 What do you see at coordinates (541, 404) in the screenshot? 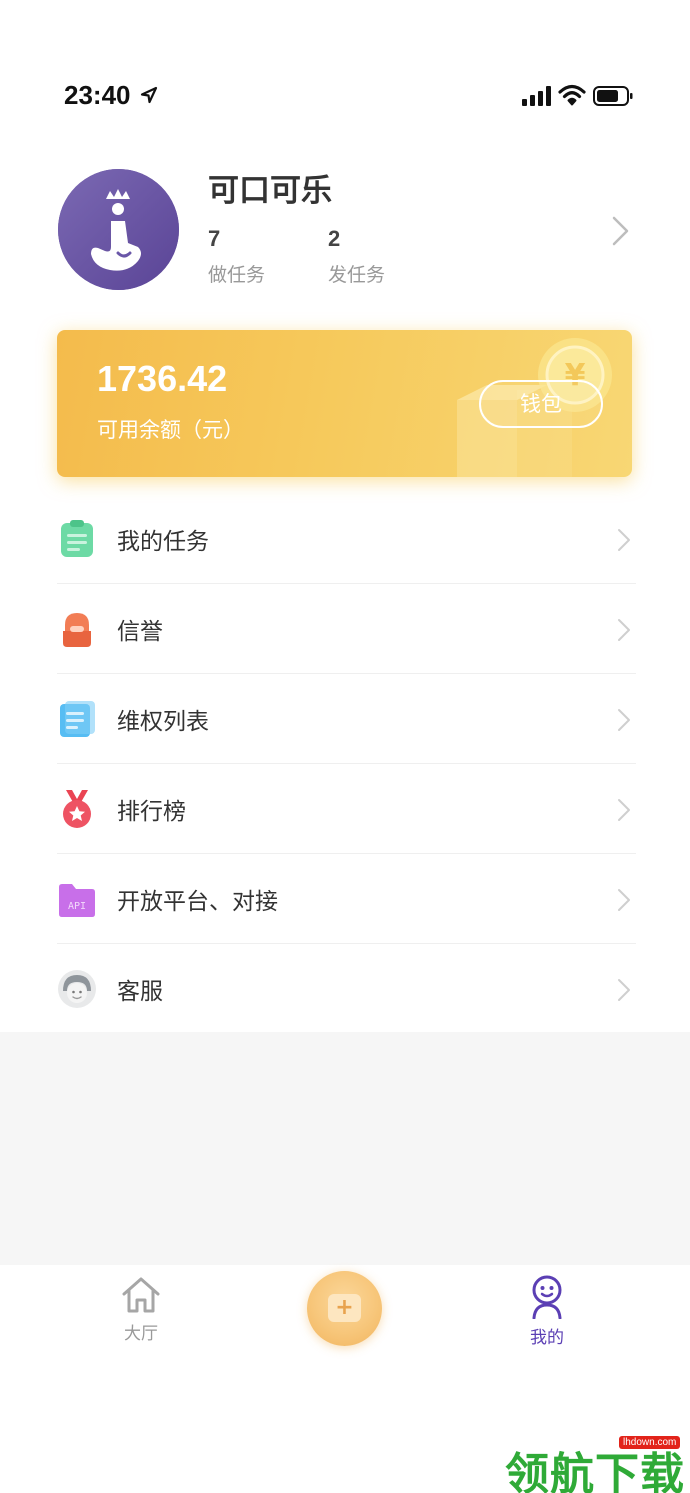
I see `wallet-button: 钱包` at bounding box center [541, 404].